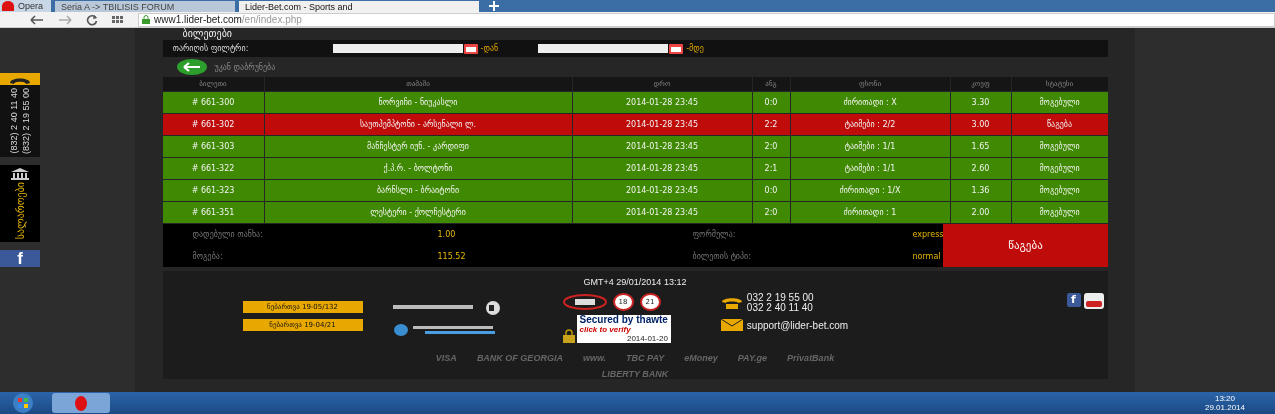 This screenshot has width=1275, height=414. What do you see at coordinates (980, 124) in the screenshot?
I see `table-cell: 3.00` at bounding box center [980, 124].